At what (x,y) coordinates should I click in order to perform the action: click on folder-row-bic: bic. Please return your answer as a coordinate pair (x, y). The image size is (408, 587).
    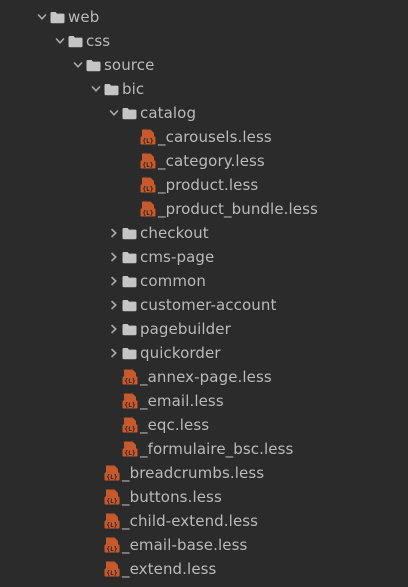
    Looking at the image, I should click on (204, 89).